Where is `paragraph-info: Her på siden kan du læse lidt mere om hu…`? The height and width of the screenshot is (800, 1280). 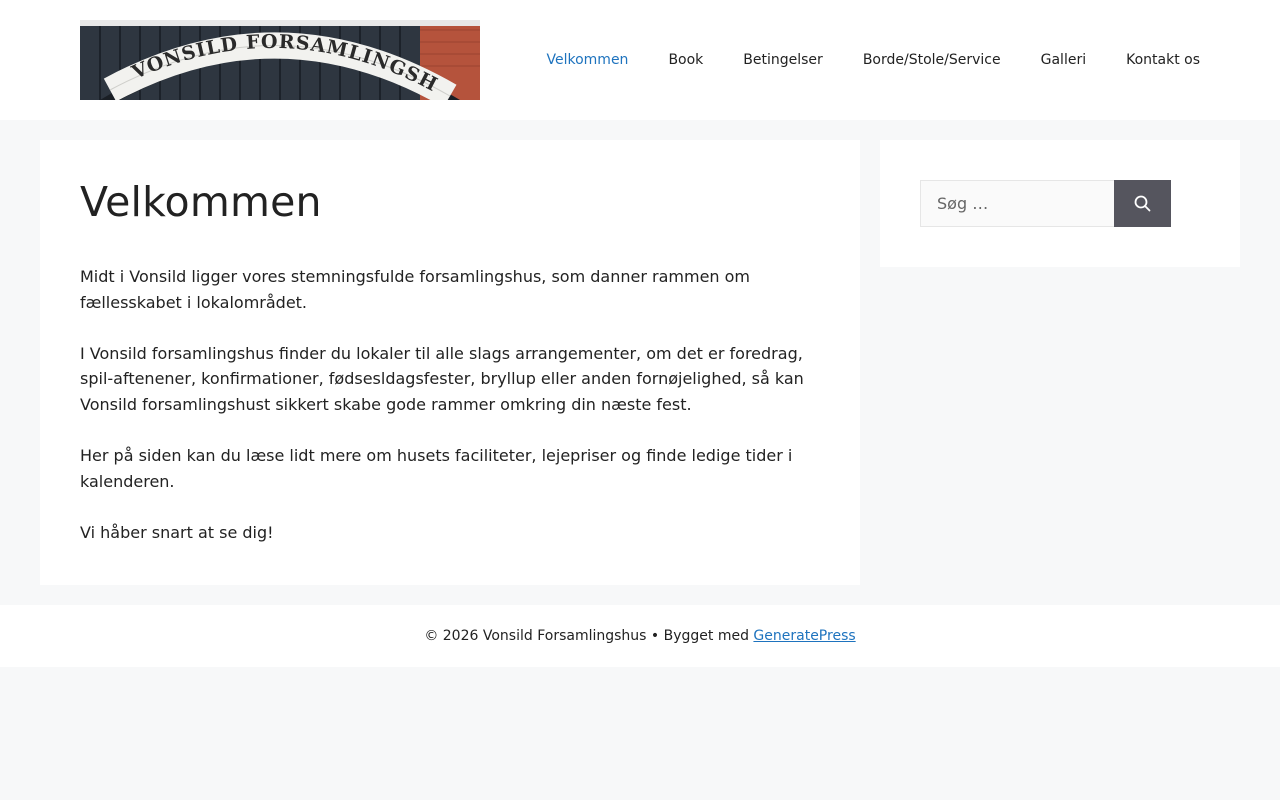 paragraph-info: Her på siden kan du læse lidt mere om hu… is located at coordinates (436, 468).